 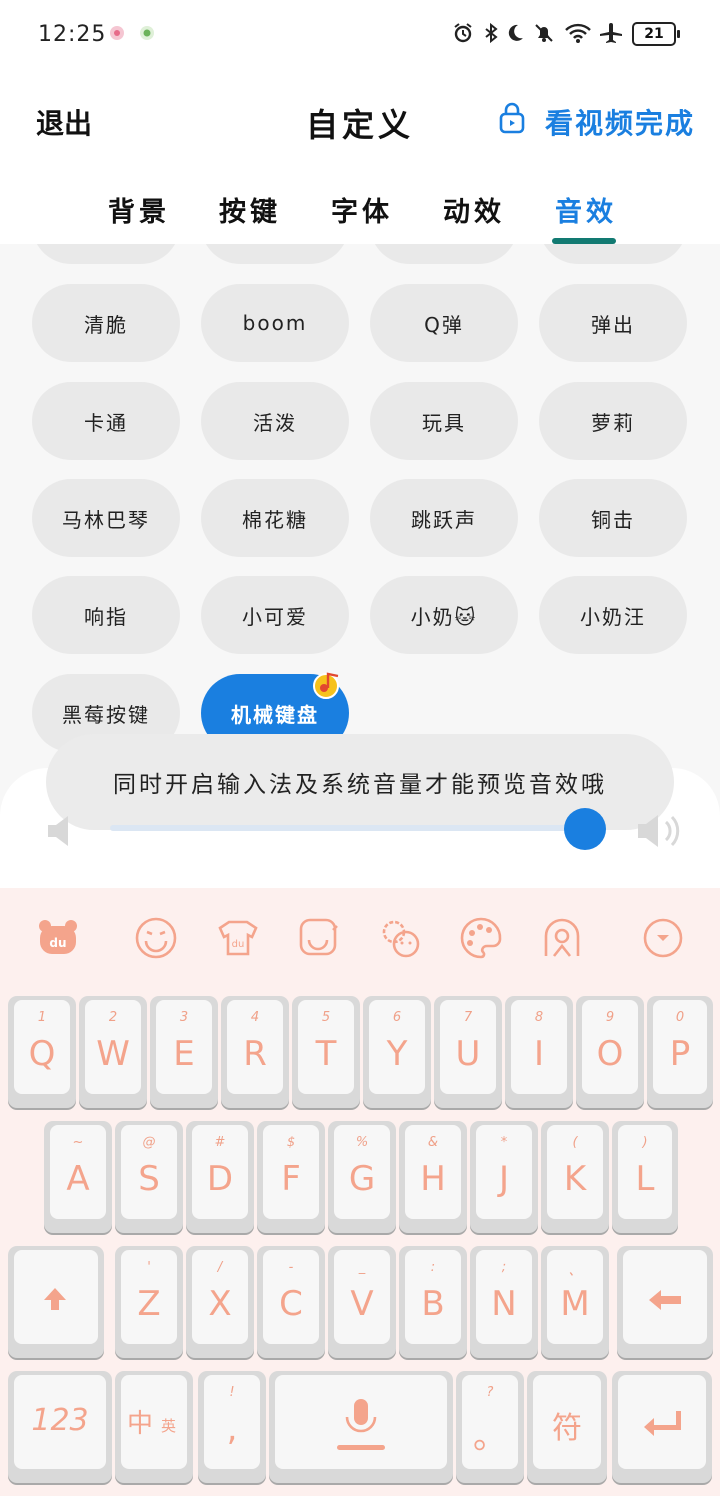 I want to click on bluetooth-icon, so click(x=491, y=33).